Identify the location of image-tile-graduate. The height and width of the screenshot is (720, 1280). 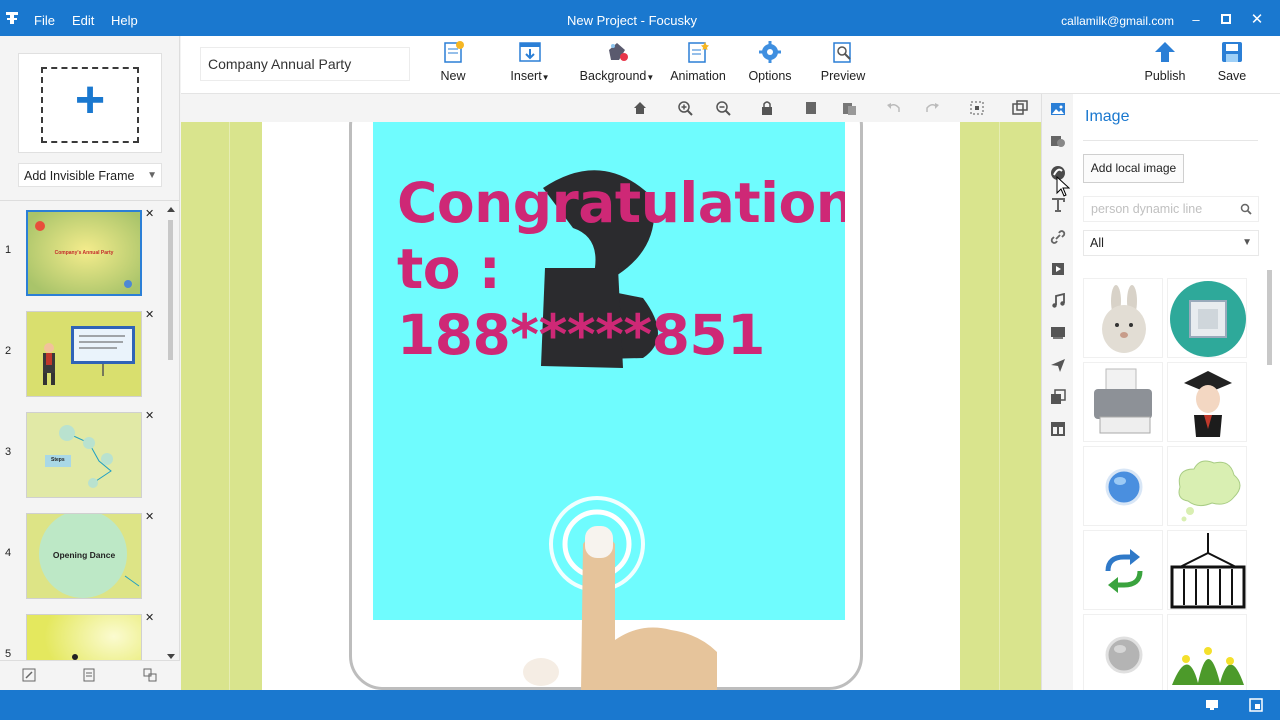
(1207, 402).